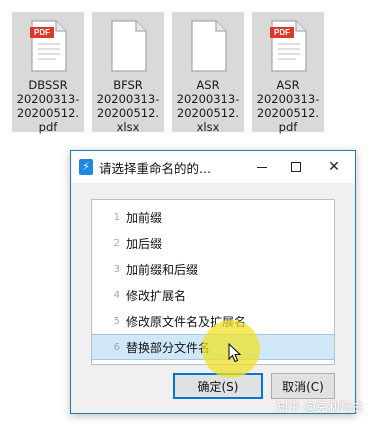 The height and width of the screenshot is (426, 384). I want to click on lightning-app-icon: ⚡, so click(86, 167).